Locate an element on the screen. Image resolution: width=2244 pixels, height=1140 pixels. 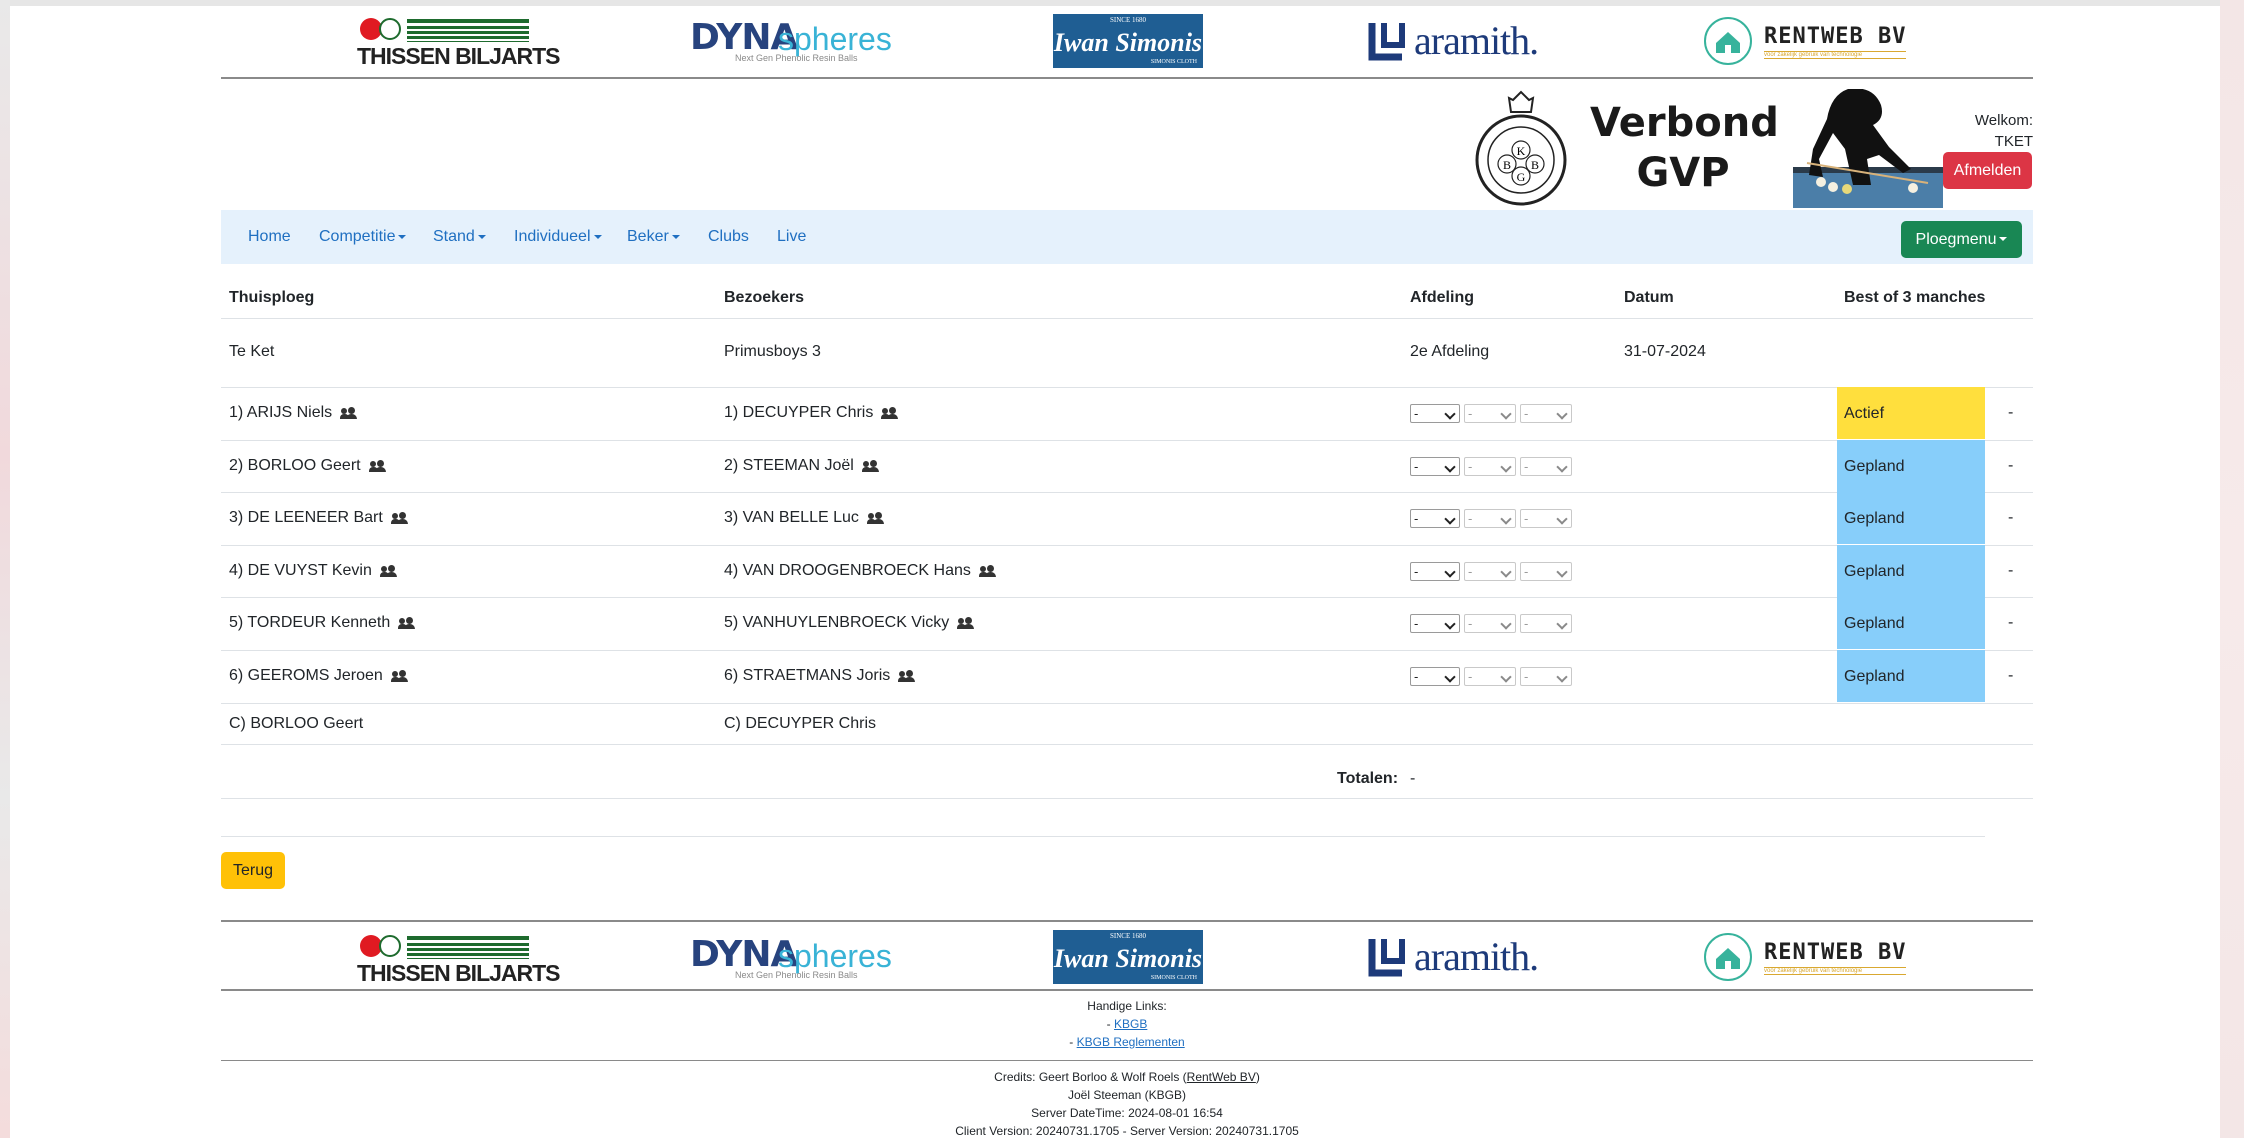
nav-live: Live is located at coordinates (791, 237).